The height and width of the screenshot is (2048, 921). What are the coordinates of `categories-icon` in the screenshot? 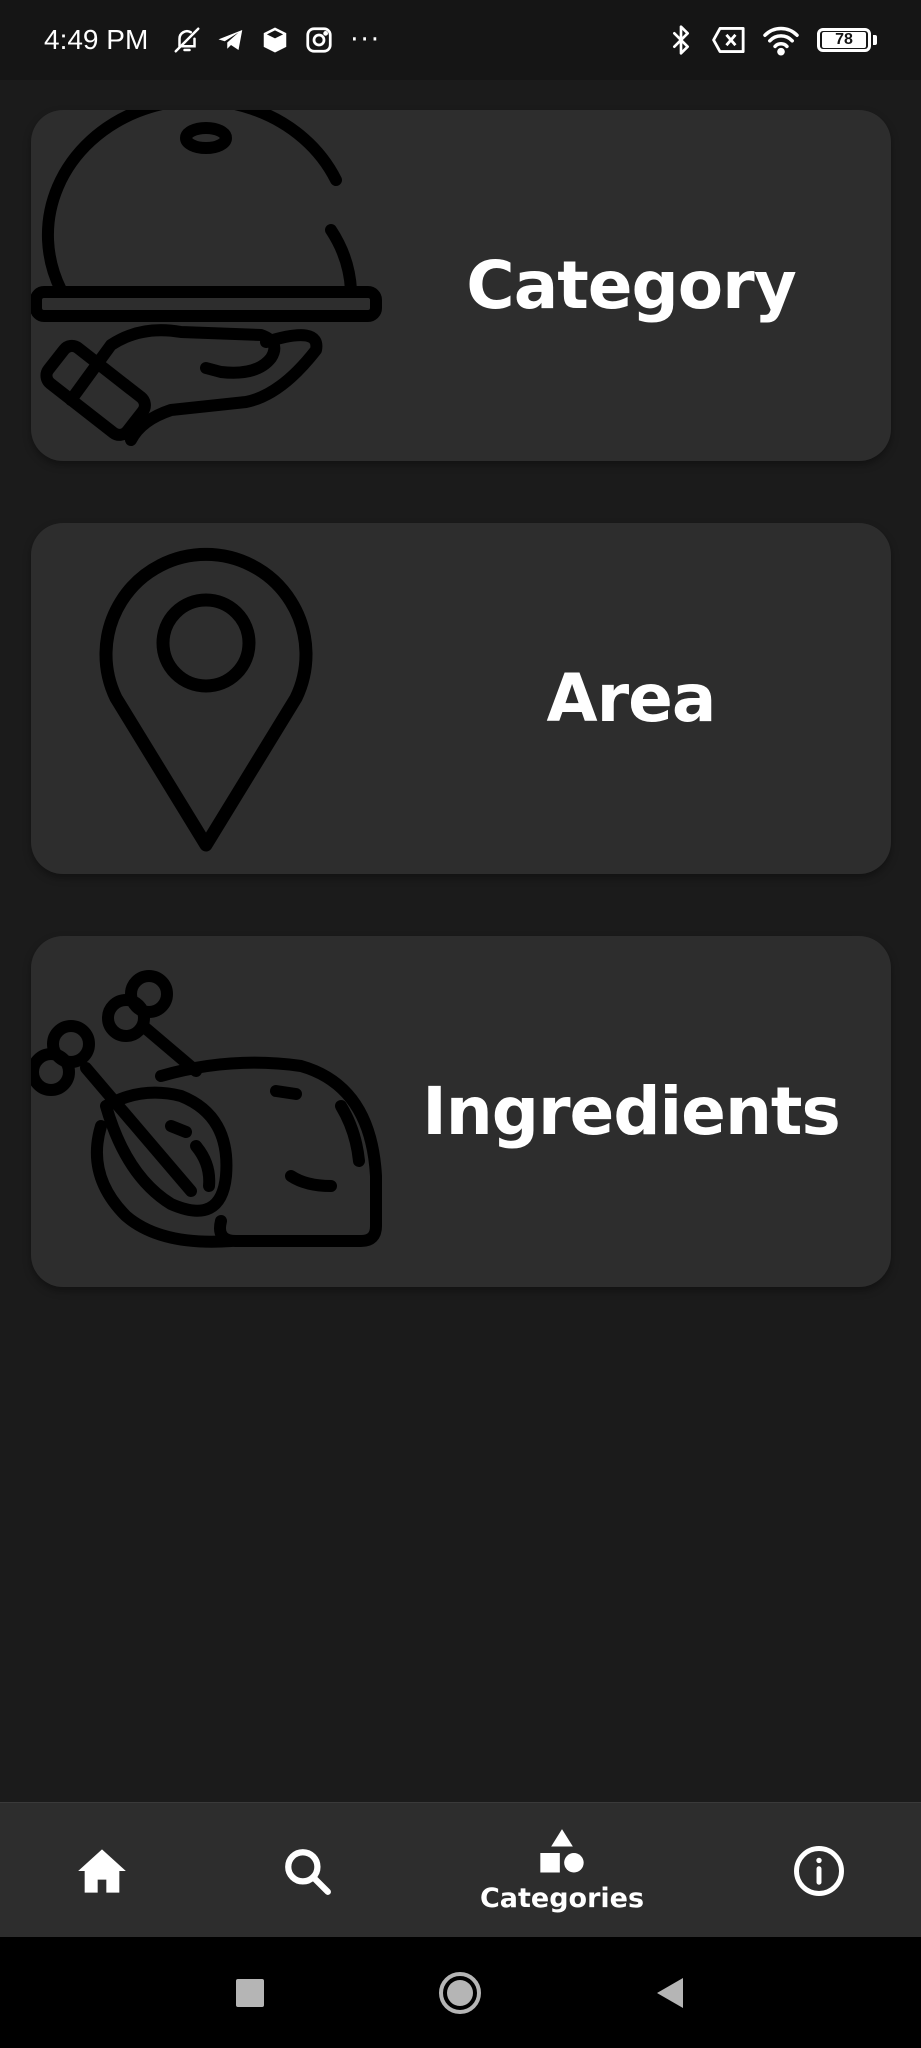 It's located at (562, 1851).